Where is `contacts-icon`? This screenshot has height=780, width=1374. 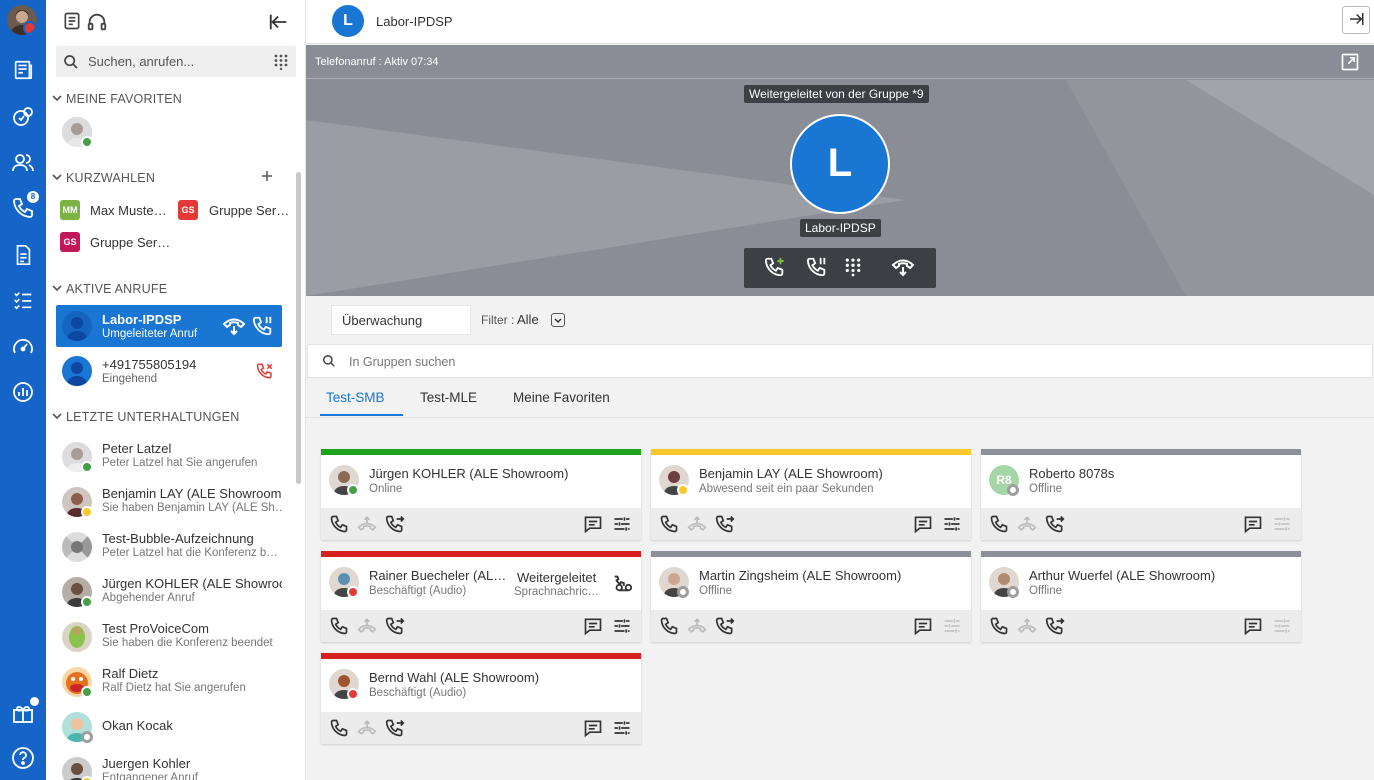 contacts-icon is located at coordinates (23, 163).